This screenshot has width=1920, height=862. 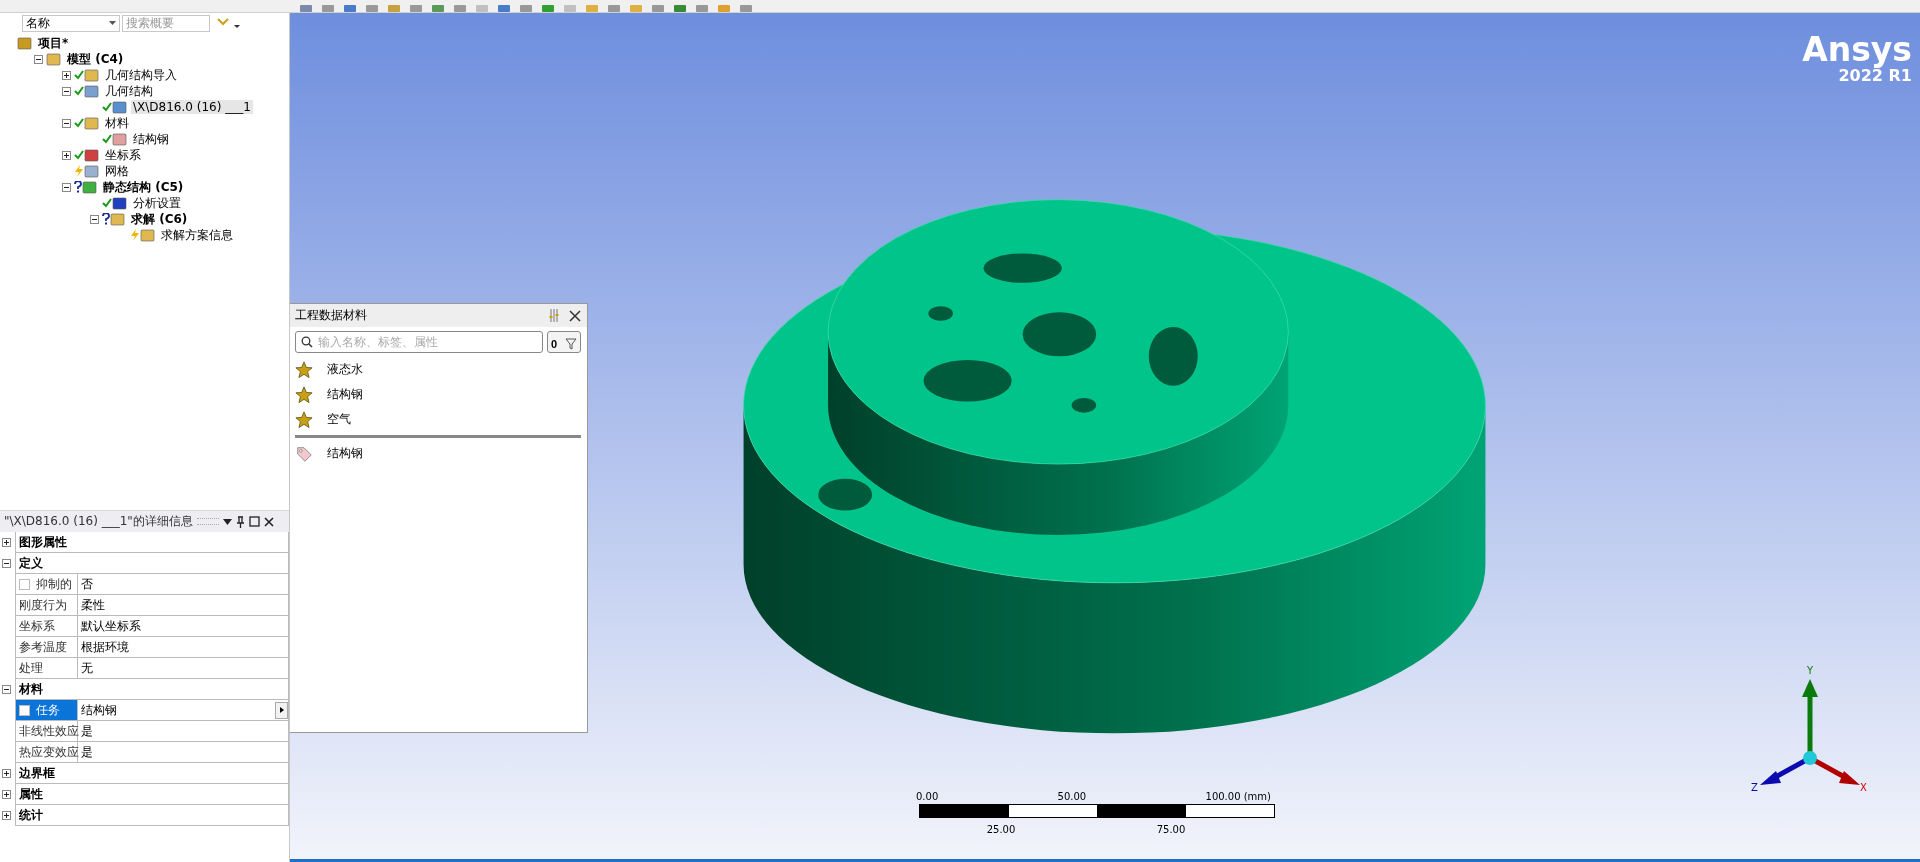 I want to click on property-label: 热应变效应, so click(x=46, y=752).